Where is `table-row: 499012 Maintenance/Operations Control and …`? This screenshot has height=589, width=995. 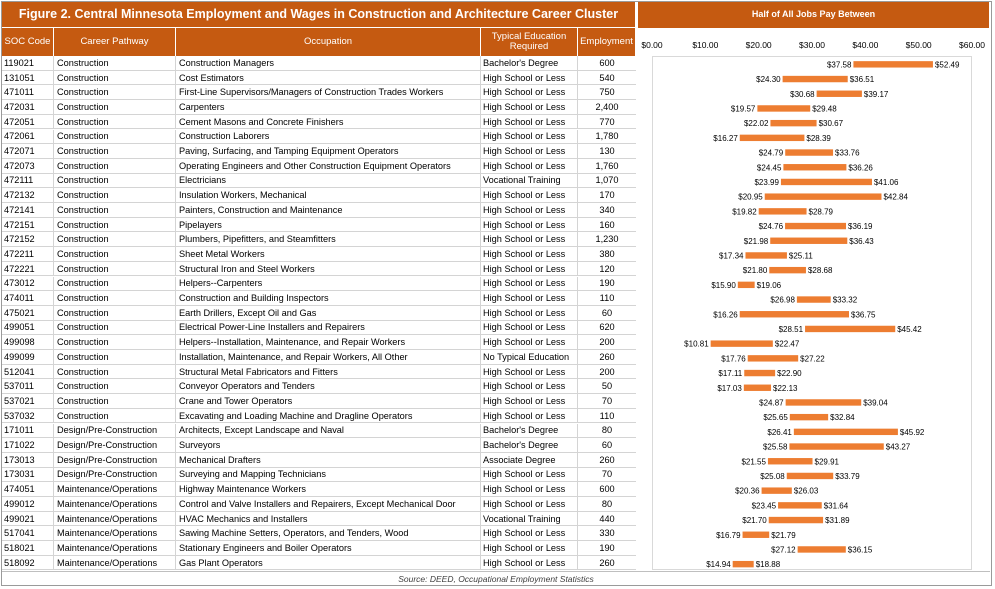
table-row: 499012 Maintenance/Operations Control and … is located at coordinates (319, 504).